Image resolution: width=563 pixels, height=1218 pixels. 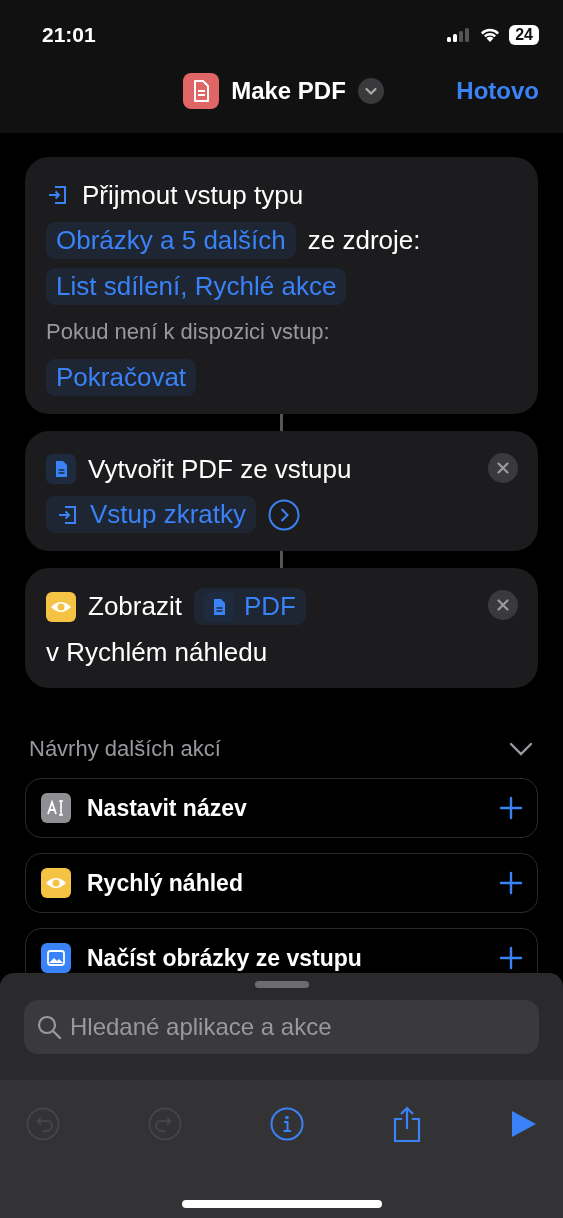 I want to click on token-label: Pokračovat, so click(x=121, y=377).